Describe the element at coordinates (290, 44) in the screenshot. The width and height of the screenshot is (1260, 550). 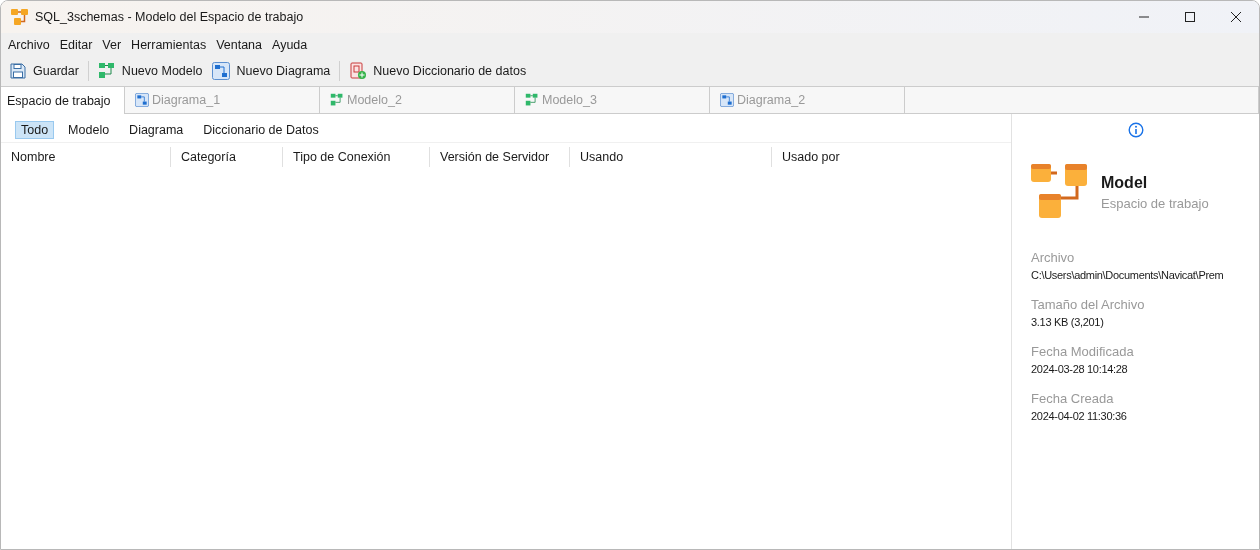
I see `menu-item: Ayuda` at that location.